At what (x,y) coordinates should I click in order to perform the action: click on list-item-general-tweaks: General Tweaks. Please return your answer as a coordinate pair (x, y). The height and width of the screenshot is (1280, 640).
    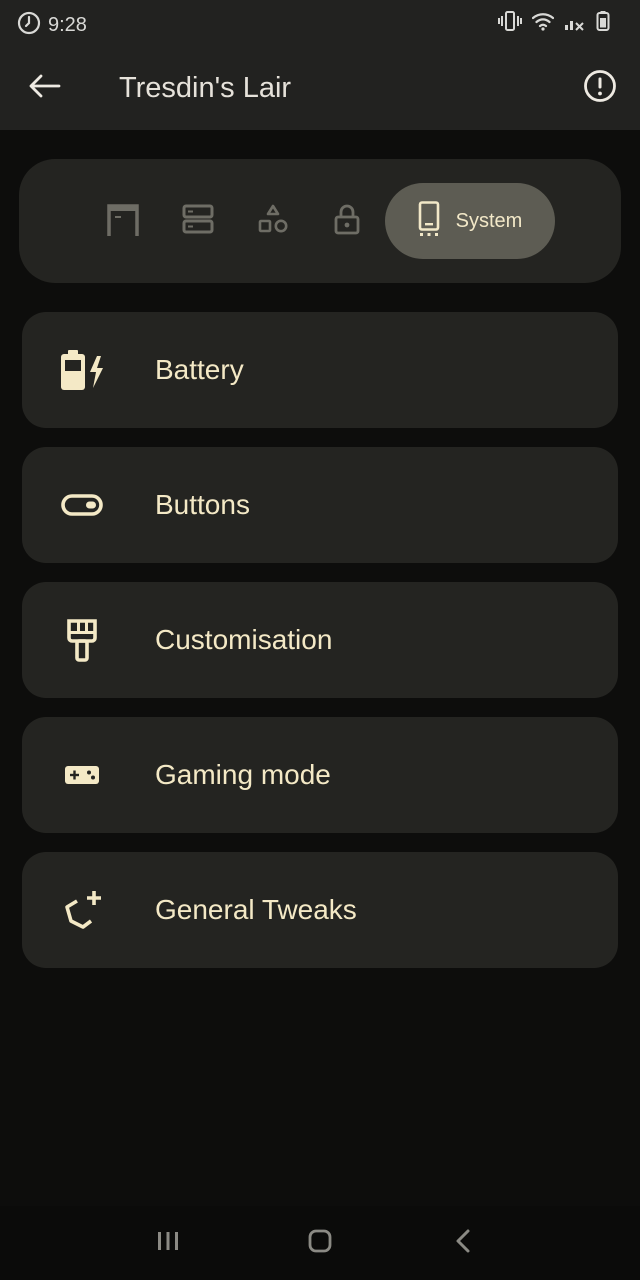
    Looking at the image, I should click on (320, 910).